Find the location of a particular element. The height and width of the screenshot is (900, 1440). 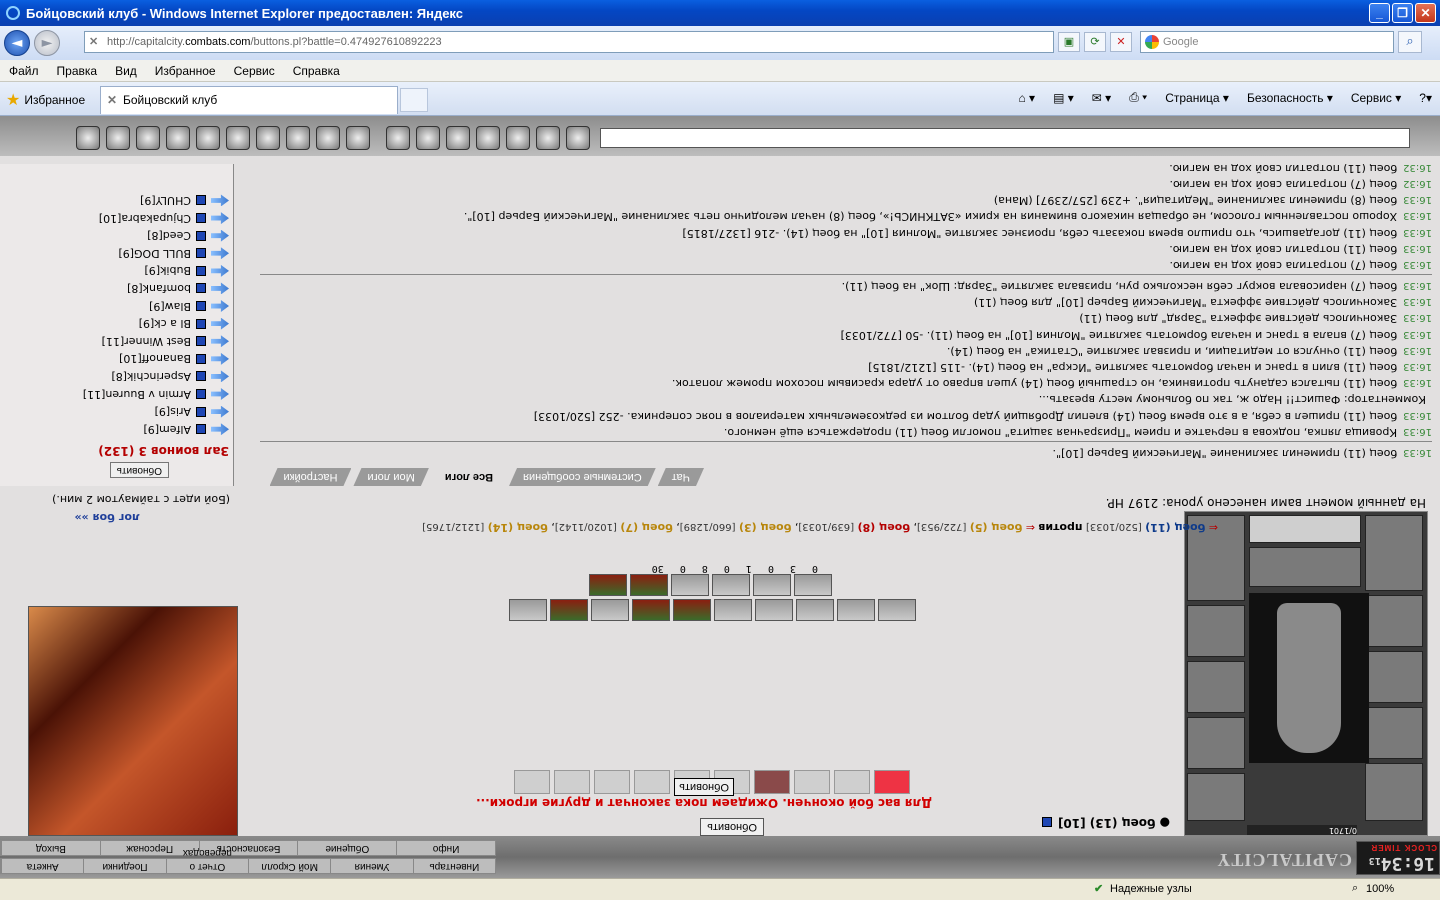

tab-settings: Настройки is located at coordinates (311, 477).